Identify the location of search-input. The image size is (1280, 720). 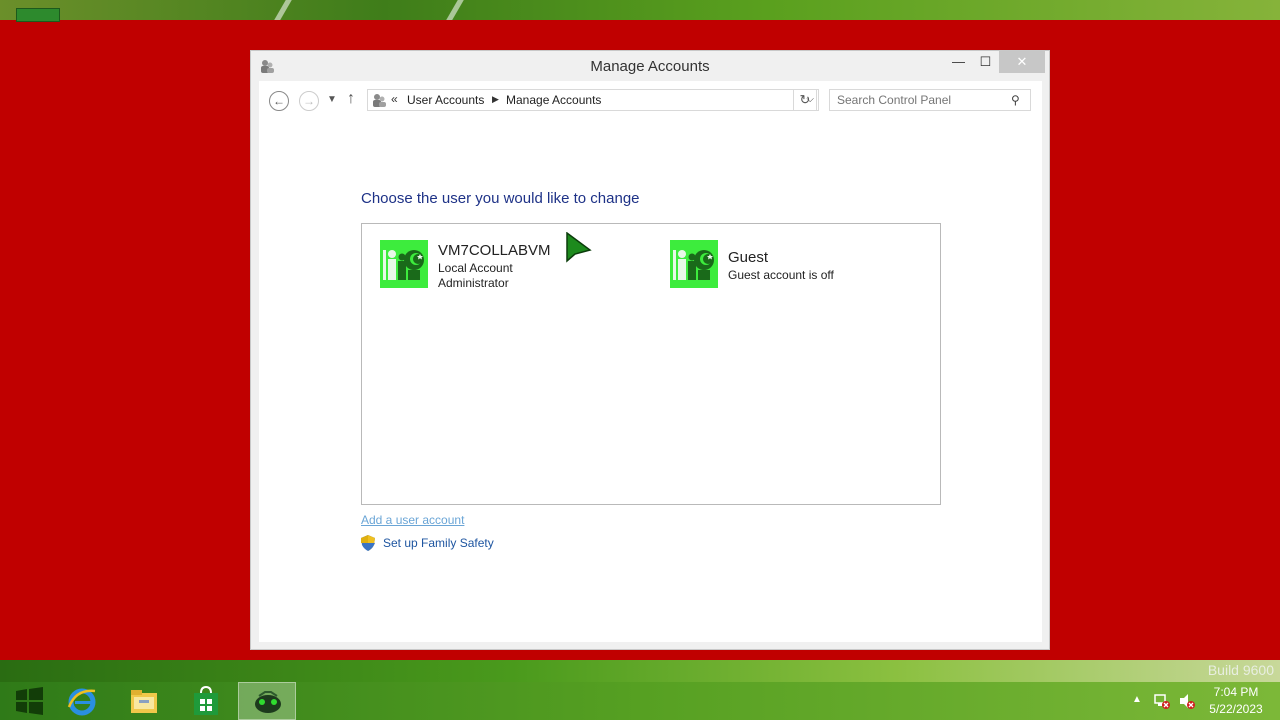
(930, 100).